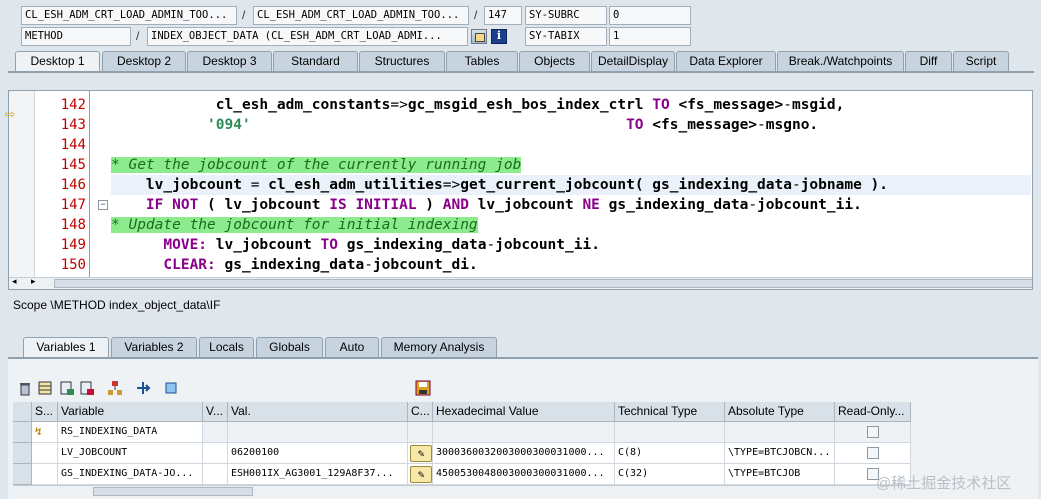 This screenshot has width=1041, height=499. What do you see at coordinates (464, 125) in the screenshot?
I see `code-line: '094' TO <fs_message>-msgno.` at bounding box center [464, 125].